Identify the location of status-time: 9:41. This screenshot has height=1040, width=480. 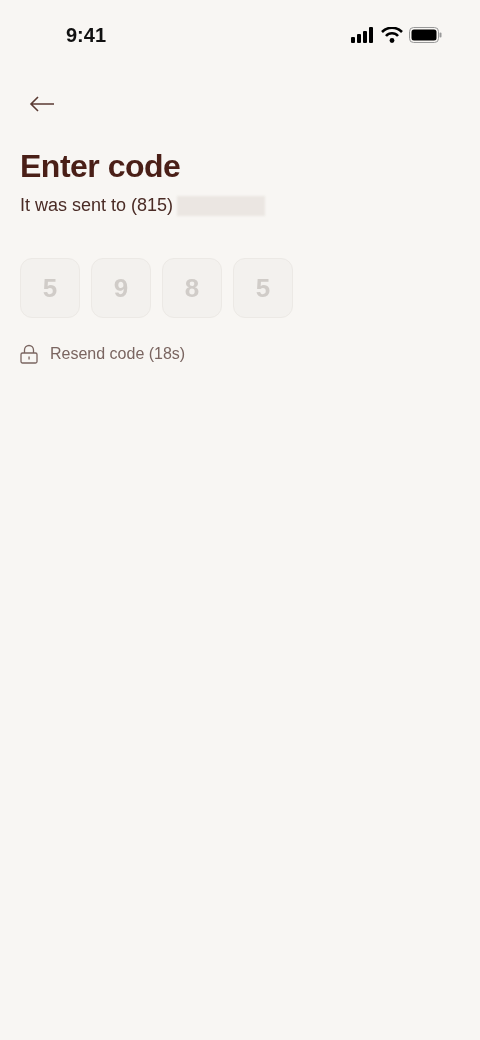
(86, 35).